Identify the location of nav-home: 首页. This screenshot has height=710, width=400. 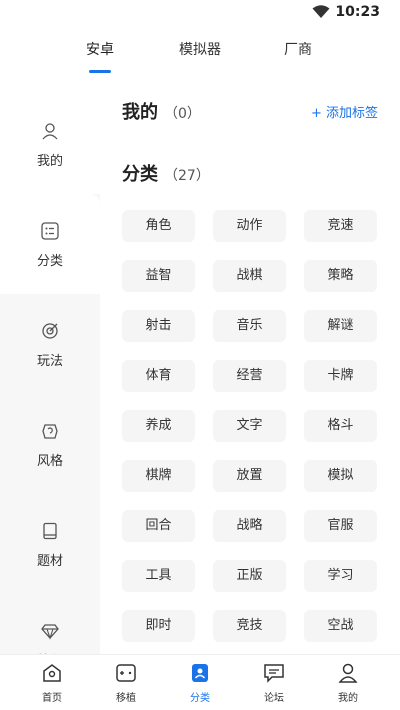
(52, 682).